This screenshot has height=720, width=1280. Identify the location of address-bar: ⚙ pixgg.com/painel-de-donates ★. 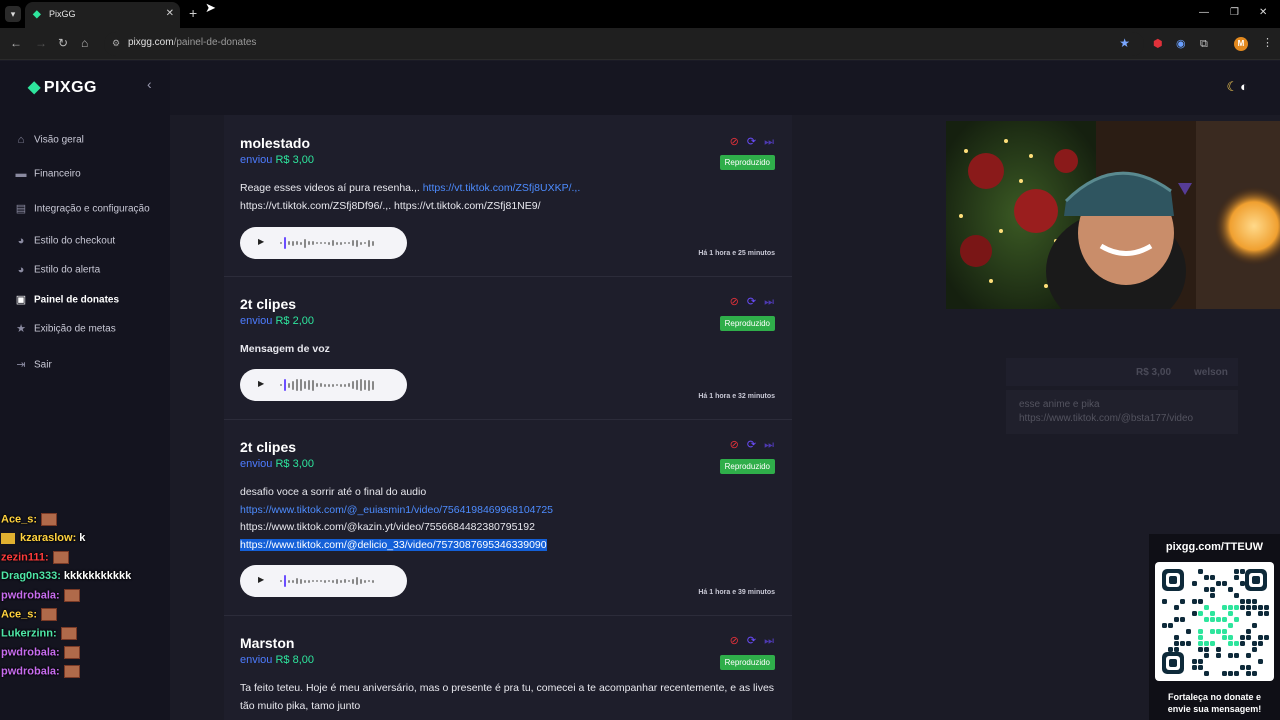
(624, 44).